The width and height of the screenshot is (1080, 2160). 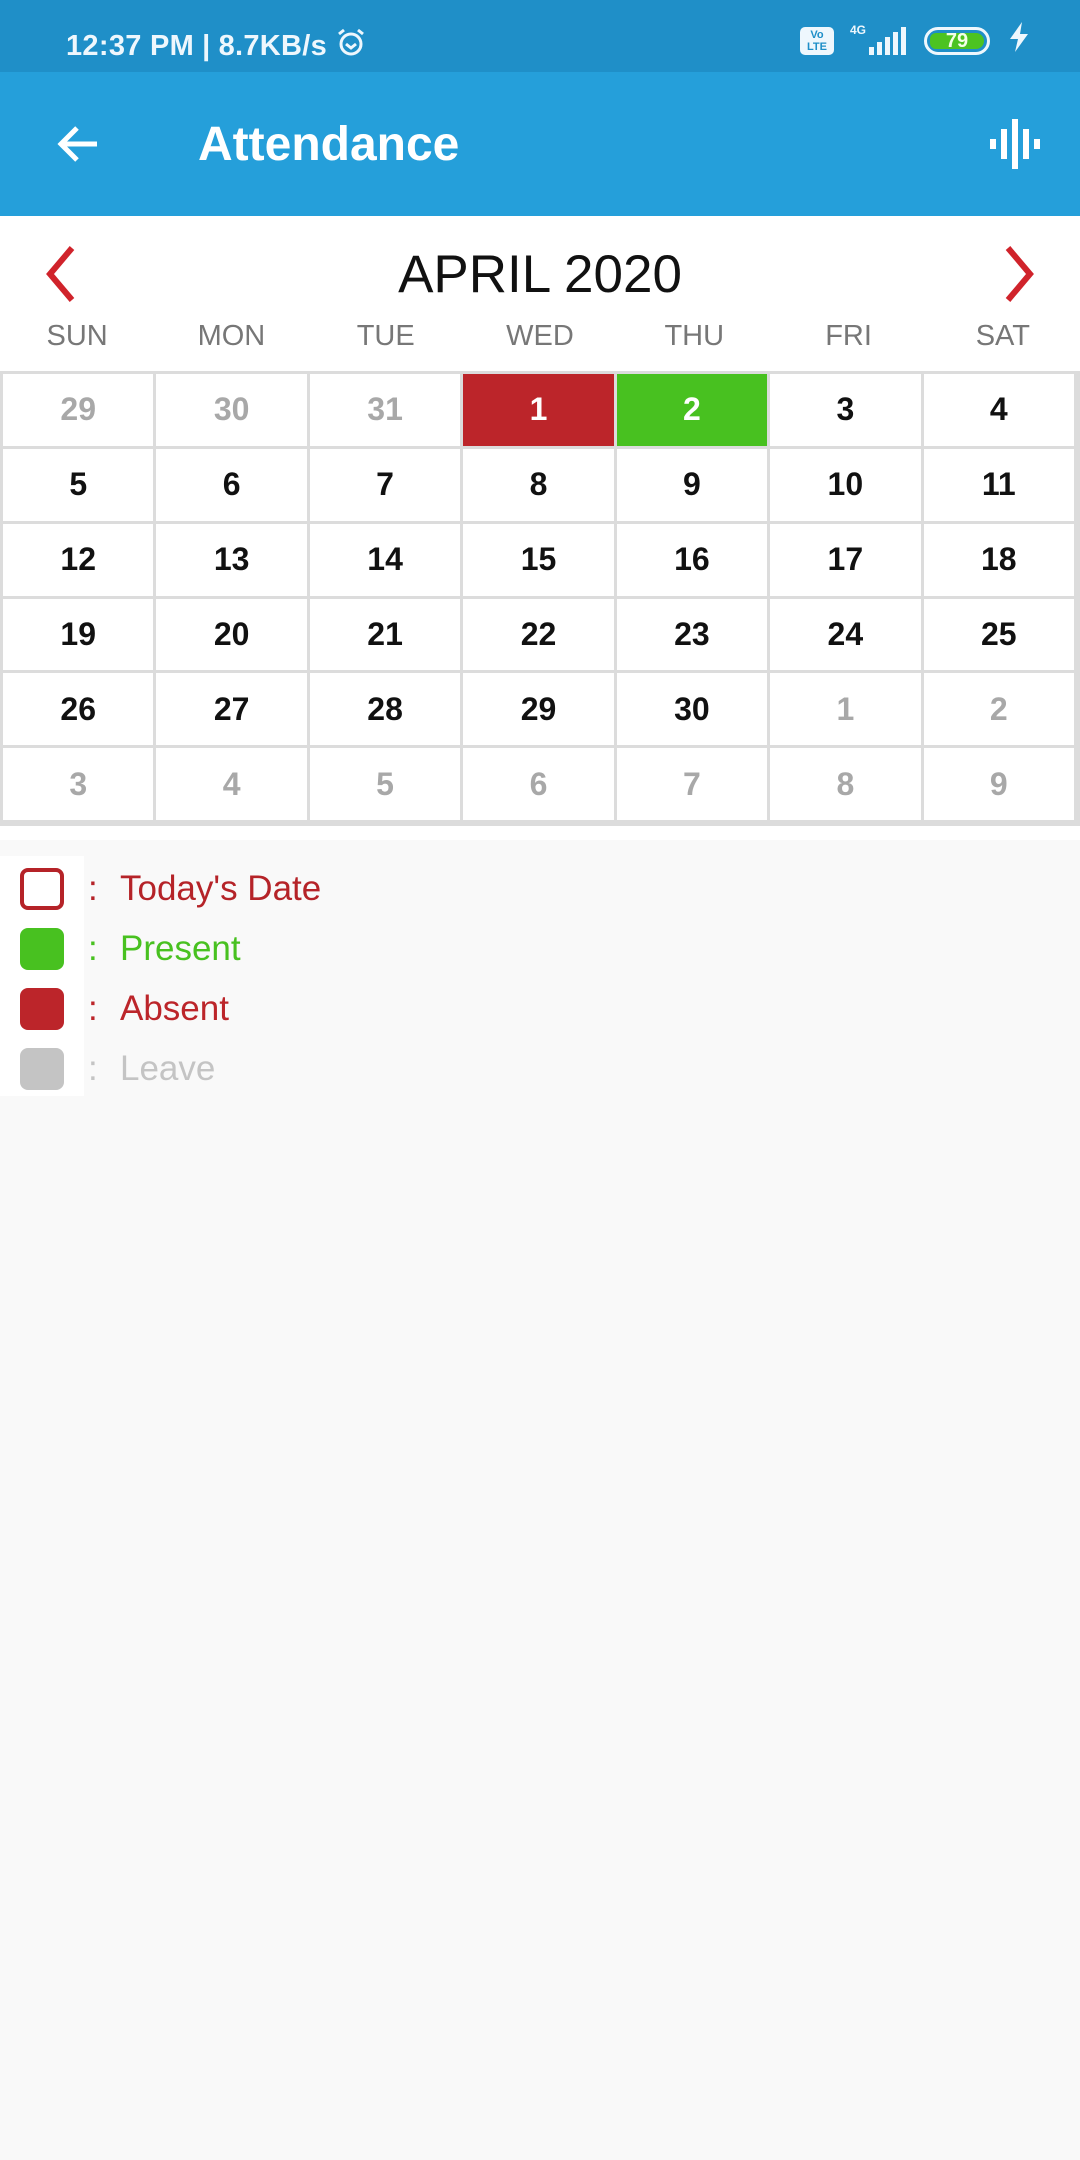 I want to click on legend-item: : Today's Date, so click(x=170, y=889).